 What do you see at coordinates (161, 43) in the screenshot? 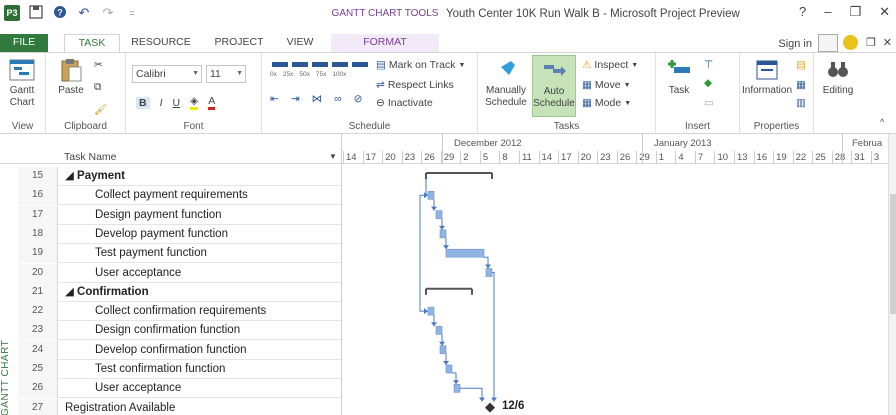
I see `tab-resource: RESOURCE` at bounding box center [161, 43].